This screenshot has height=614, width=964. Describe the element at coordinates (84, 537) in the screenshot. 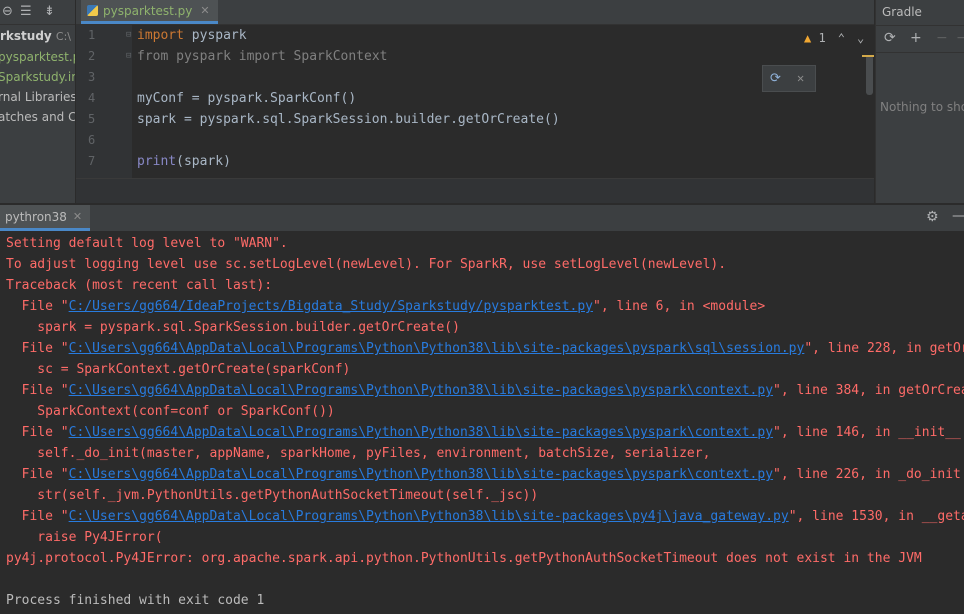

I see `traceback-code-line: raise Py4JError(` at that location.